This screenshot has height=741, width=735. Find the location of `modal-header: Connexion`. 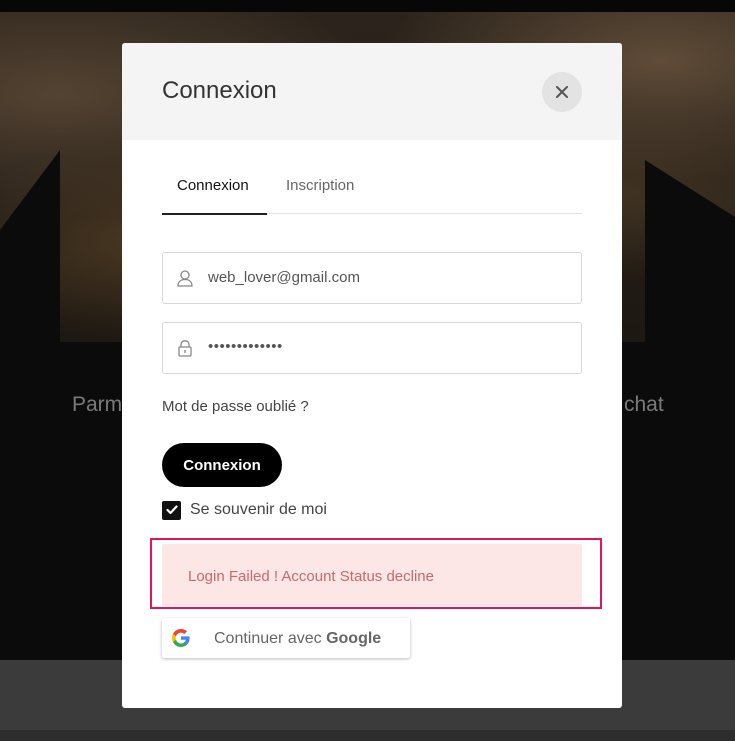

modal-header: Connexion is located at coordinates (372, 91).